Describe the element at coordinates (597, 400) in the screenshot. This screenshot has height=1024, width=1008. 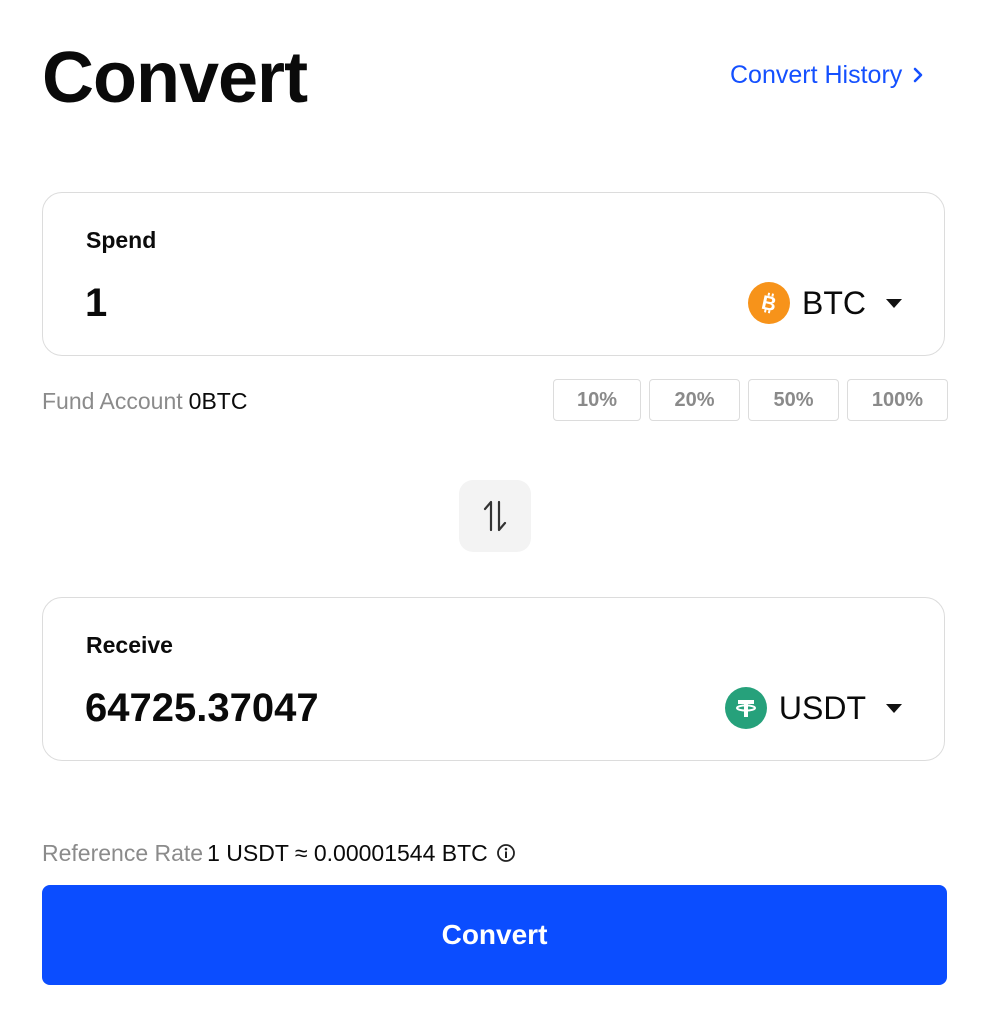
I see `percent-10-button: 10%` at that location.